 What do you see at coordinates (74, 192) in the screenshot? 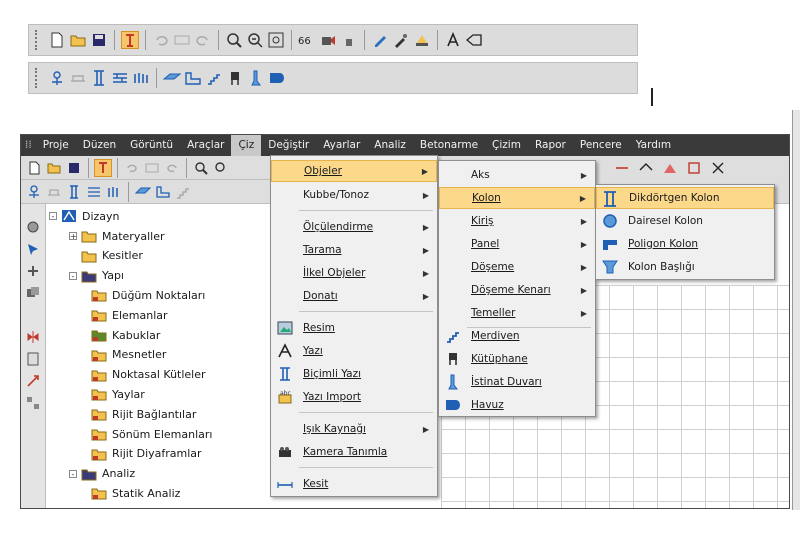
I see `column-icon` at bounding box center [74, 192].